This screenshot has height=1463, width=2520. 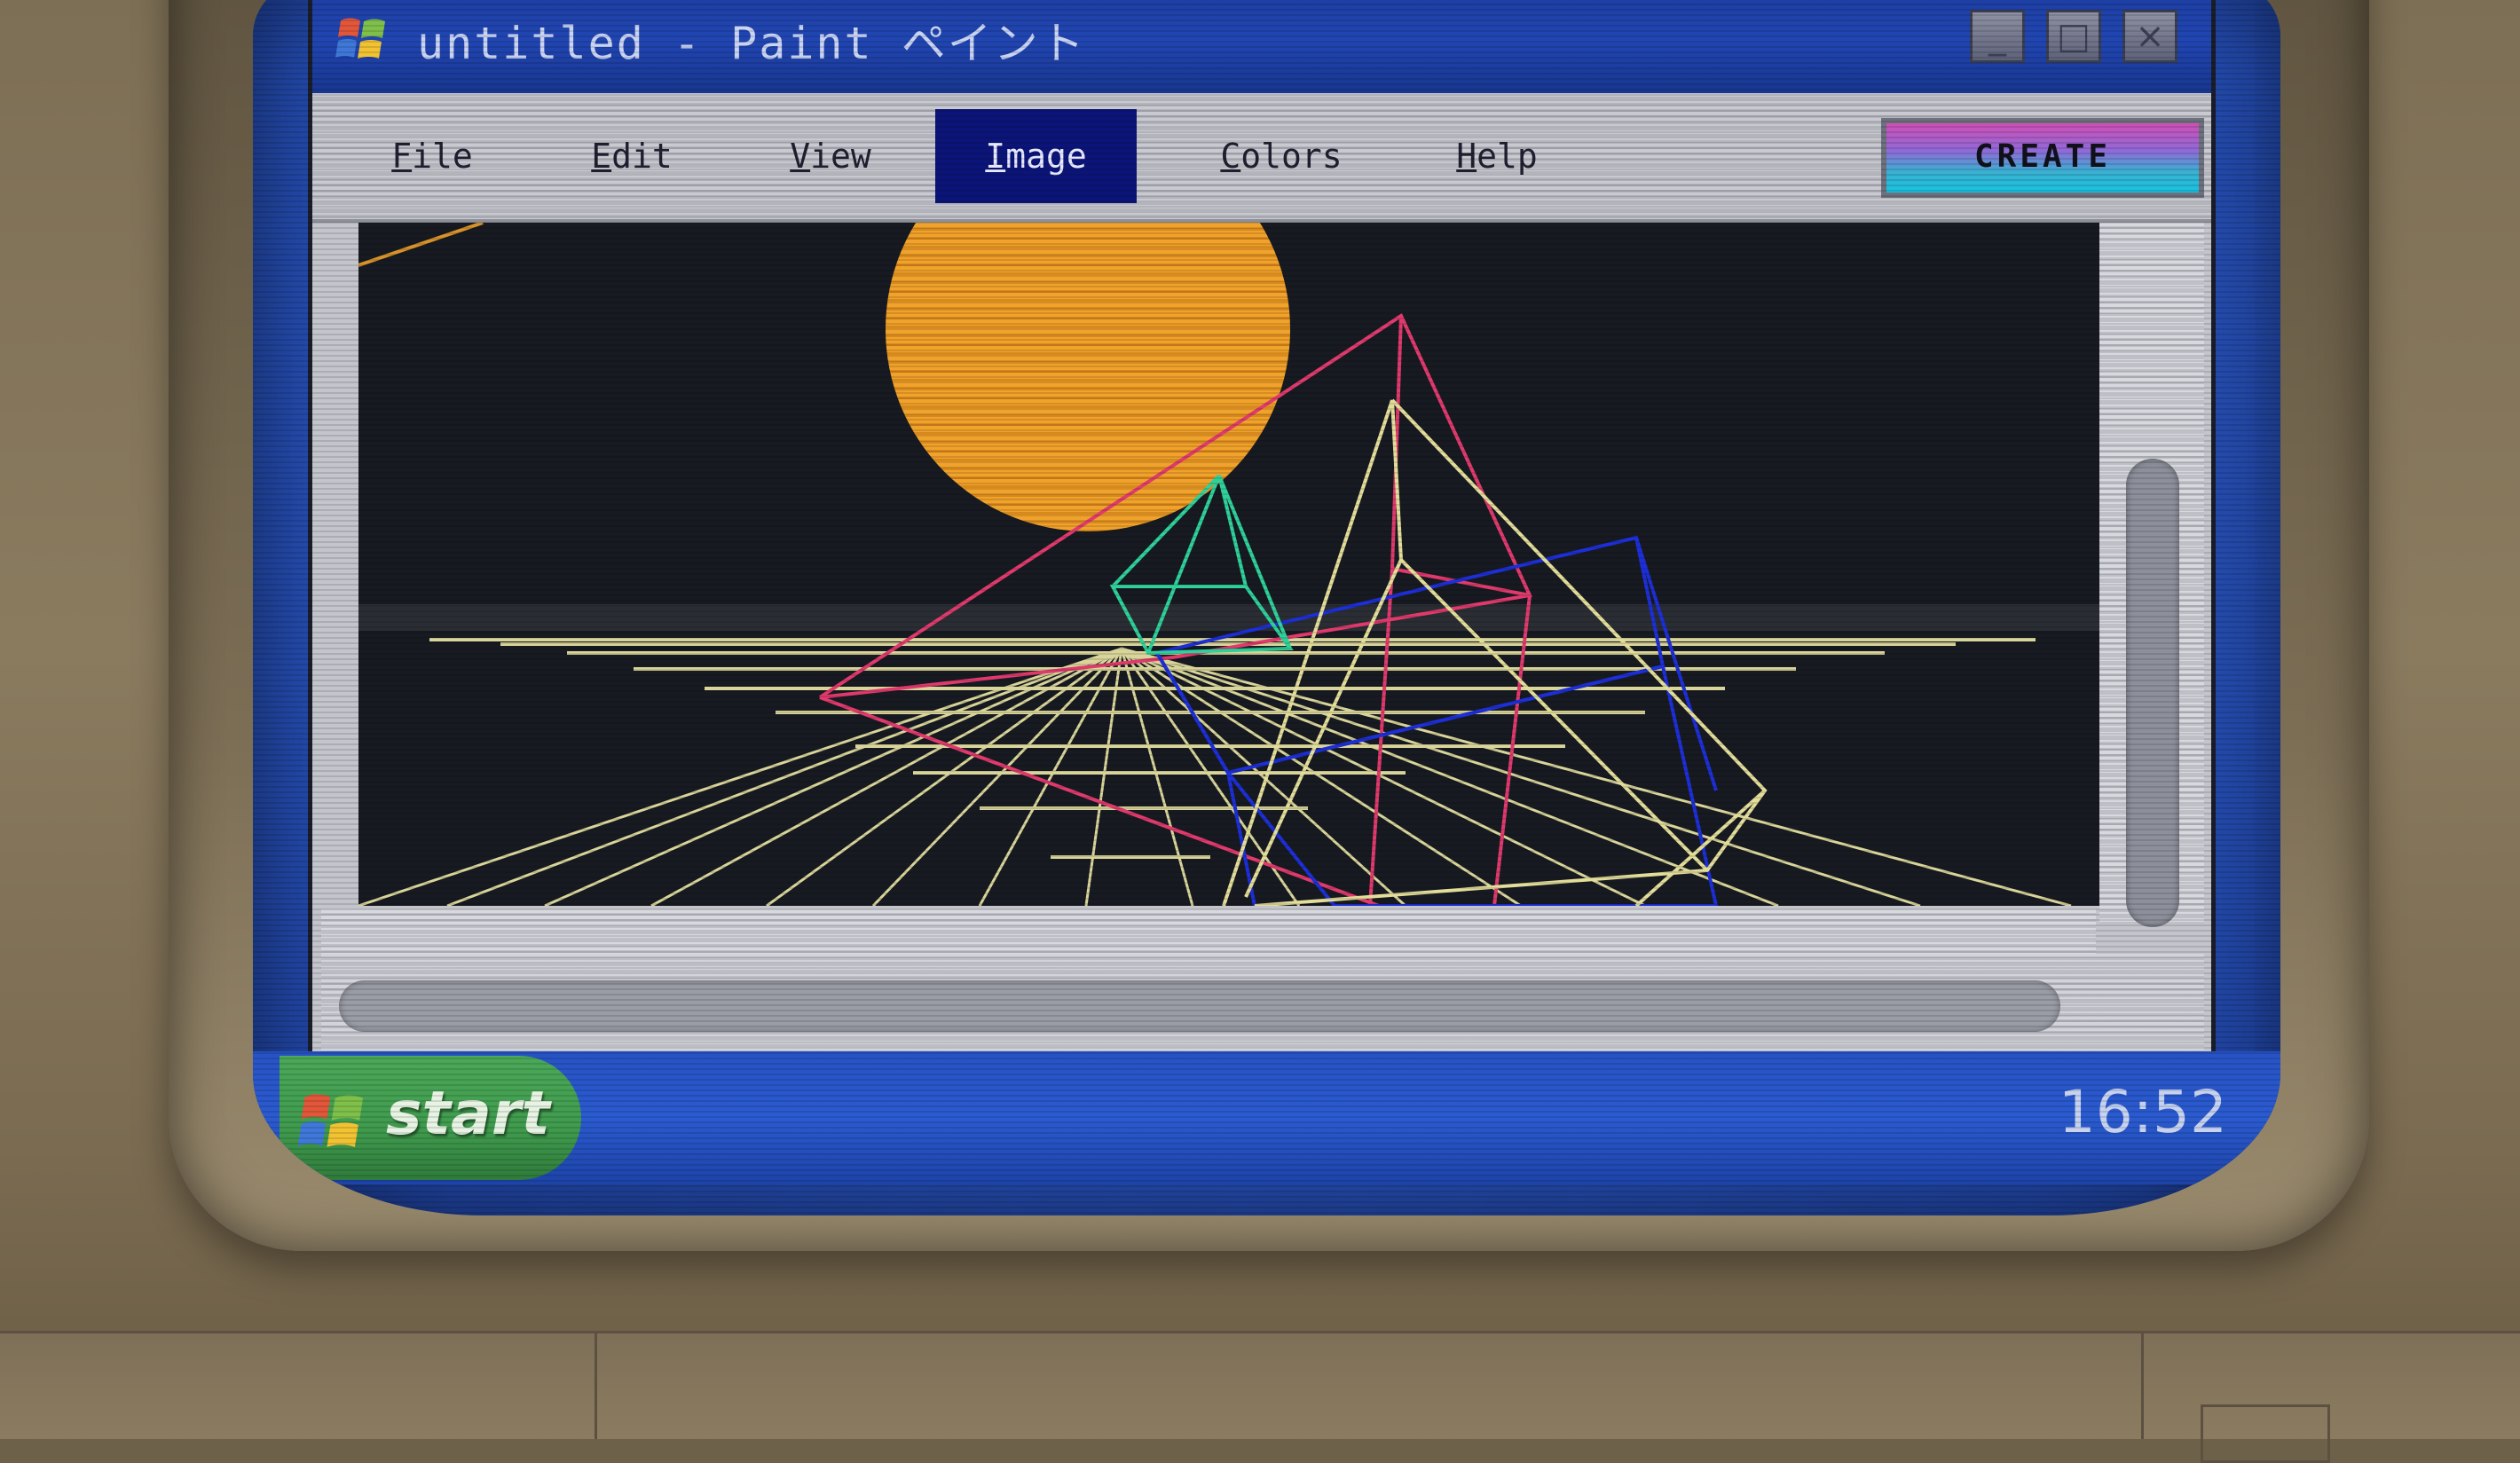 What do you see at coordinates (1261, 46) in the screenshot?
I see `title-bar: untitled - Paint ペイント _ □ ×` at bounding box center [1261, 46].